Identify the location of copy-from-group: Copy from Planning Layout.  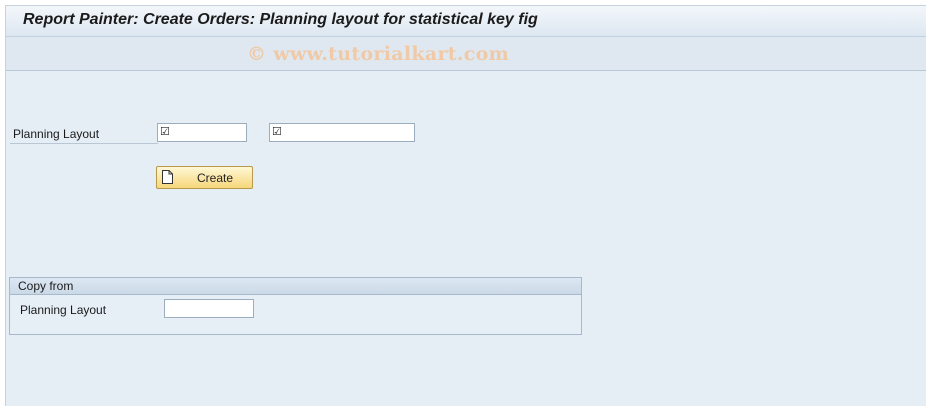
(295, 306).